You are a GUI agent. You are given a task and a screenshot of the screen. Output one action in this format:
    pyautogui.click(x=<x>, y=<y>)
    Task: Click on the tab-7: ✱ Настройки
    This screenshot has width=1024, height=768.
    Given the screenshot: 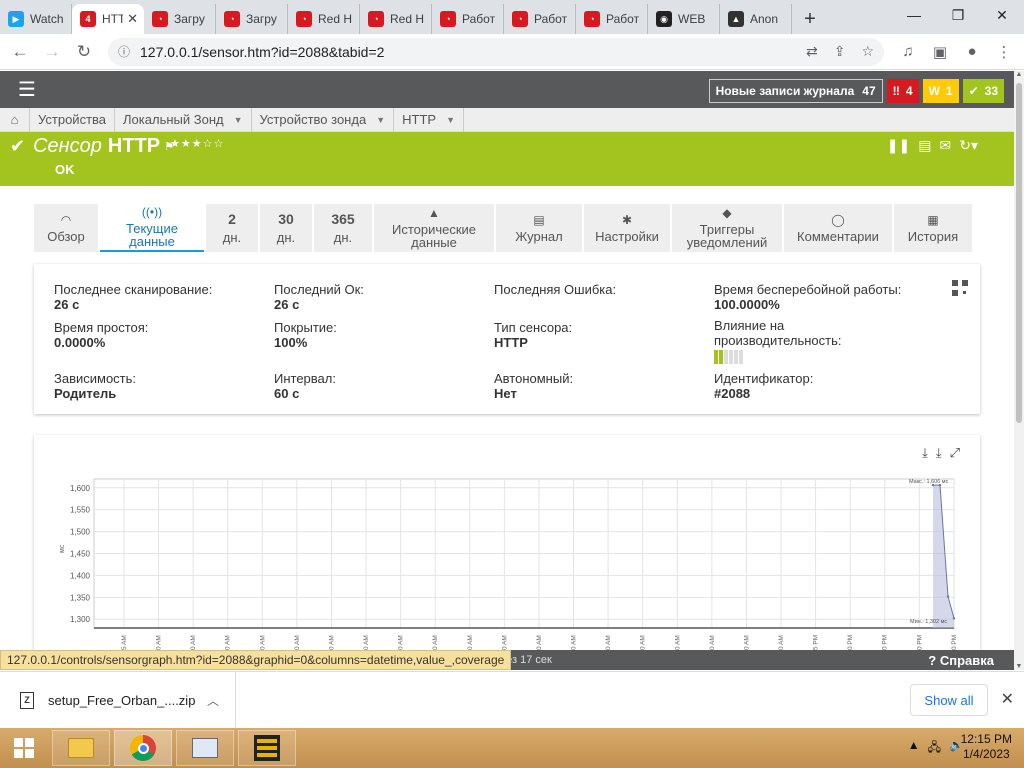 What is the action you would take?
    pyautogui.click(x=627, y=228)
    